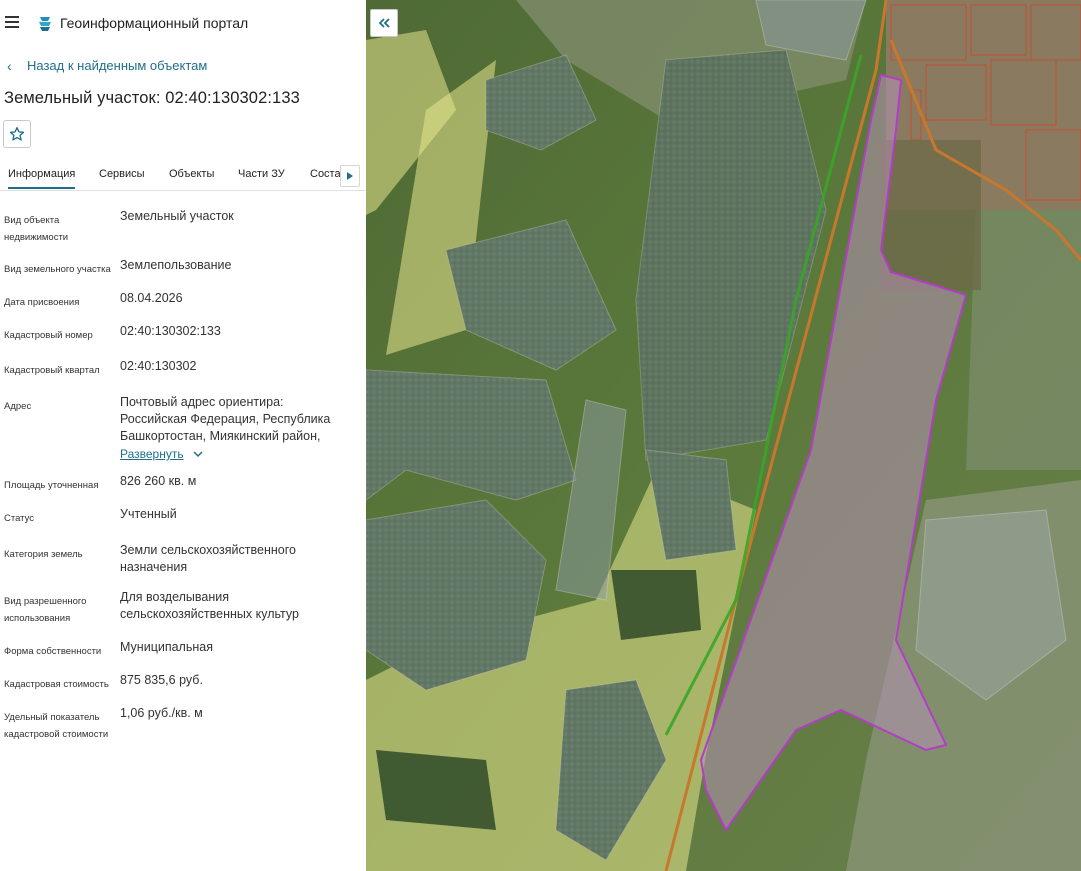 This screenshot has height=871, width=1081. I want to click on tab-parts: Части ЗУ, so click(261, 174).